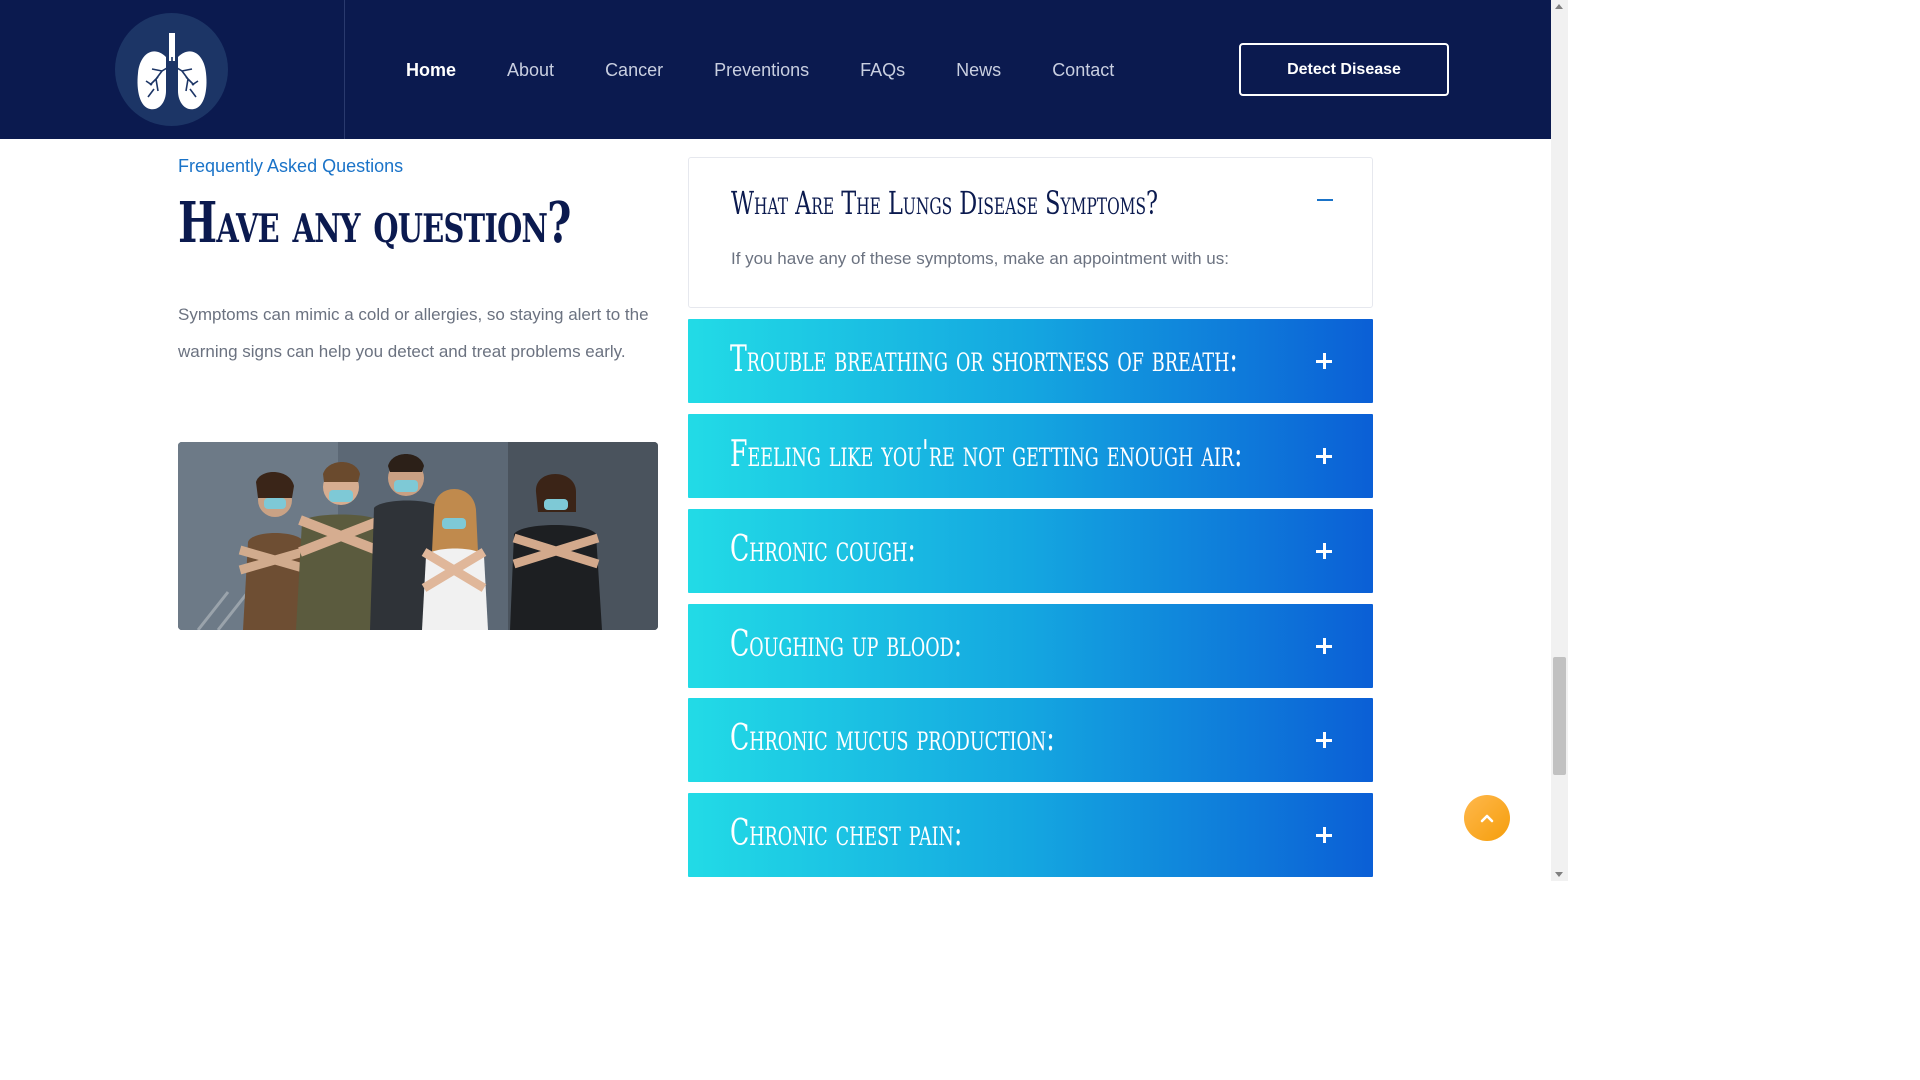  What do you see at coordinates (1559, 874) in the screenshot?
I see `scroll-down-arrow-icon` at bounding box center [1559, 874].